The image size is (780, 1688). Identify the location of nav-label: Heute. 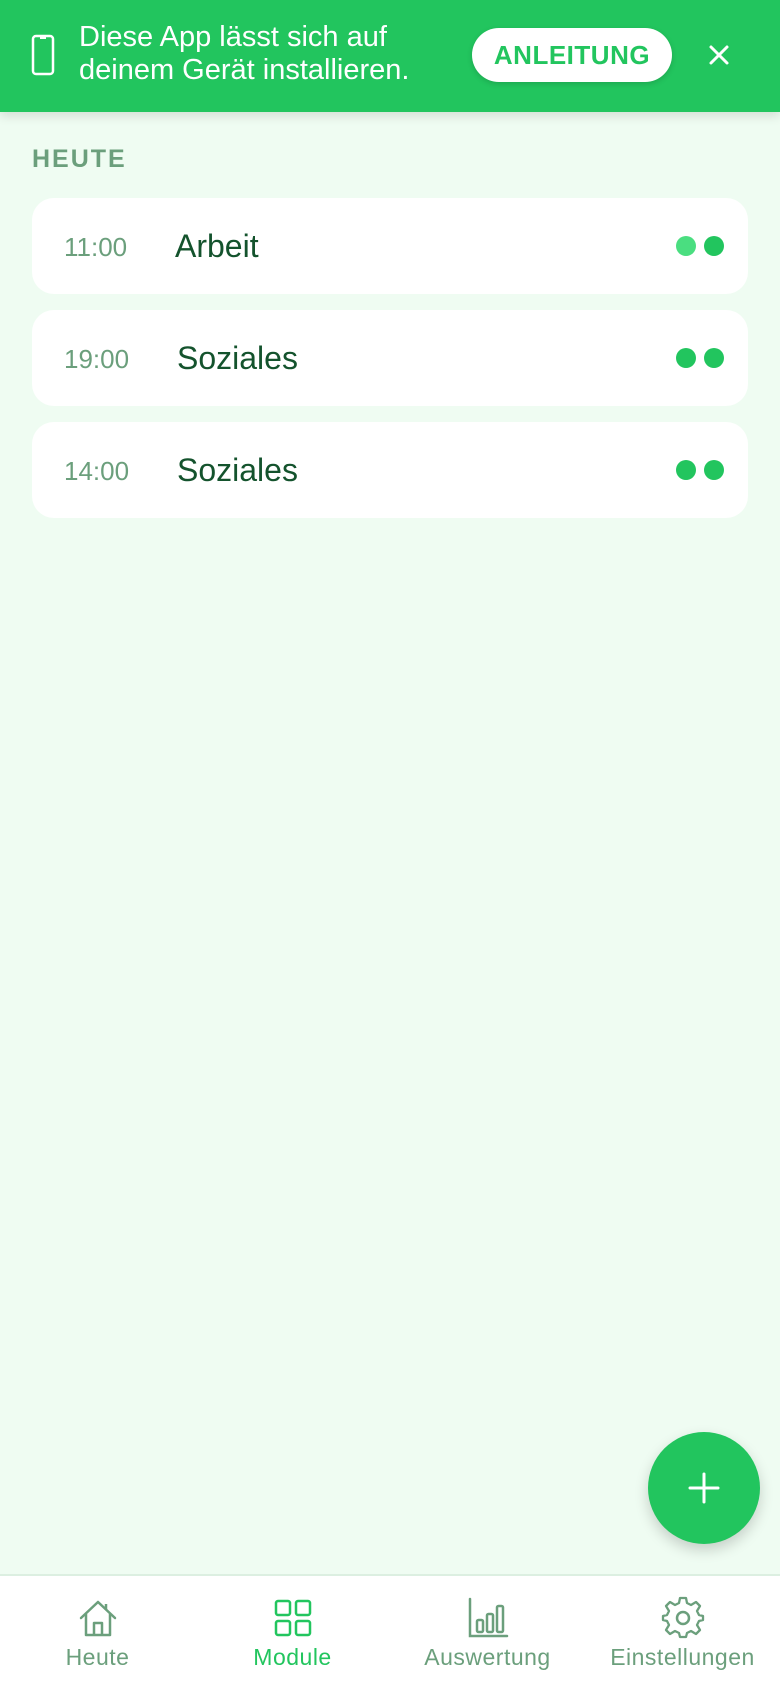
(97, 1657).